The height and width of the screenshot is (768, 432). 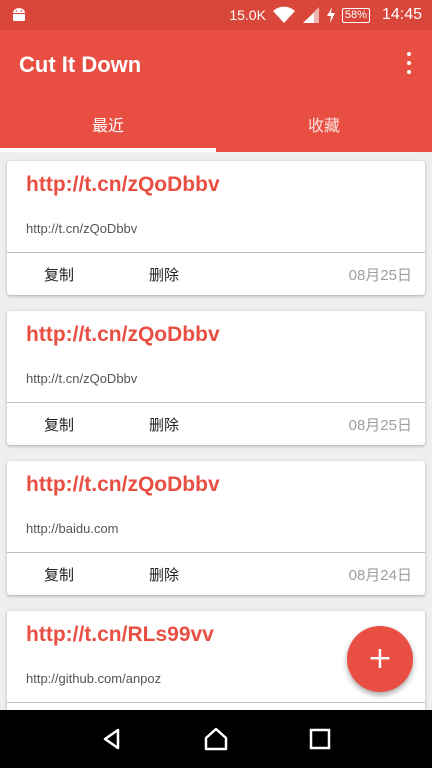 What do you see at coordinates (216, 15) in the screenshot?
I see `status-bar: 15.0K 58% 14:45` at bounding box center [216, 15].